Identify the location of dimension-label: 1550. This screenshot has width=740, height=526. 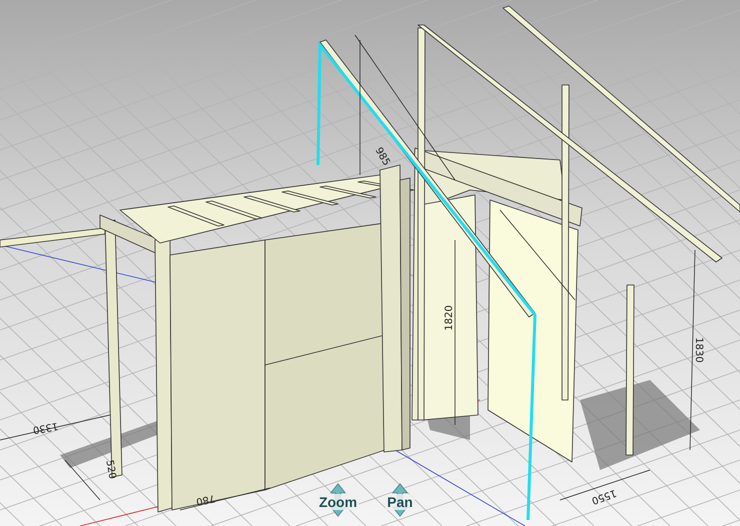
(604, 496).